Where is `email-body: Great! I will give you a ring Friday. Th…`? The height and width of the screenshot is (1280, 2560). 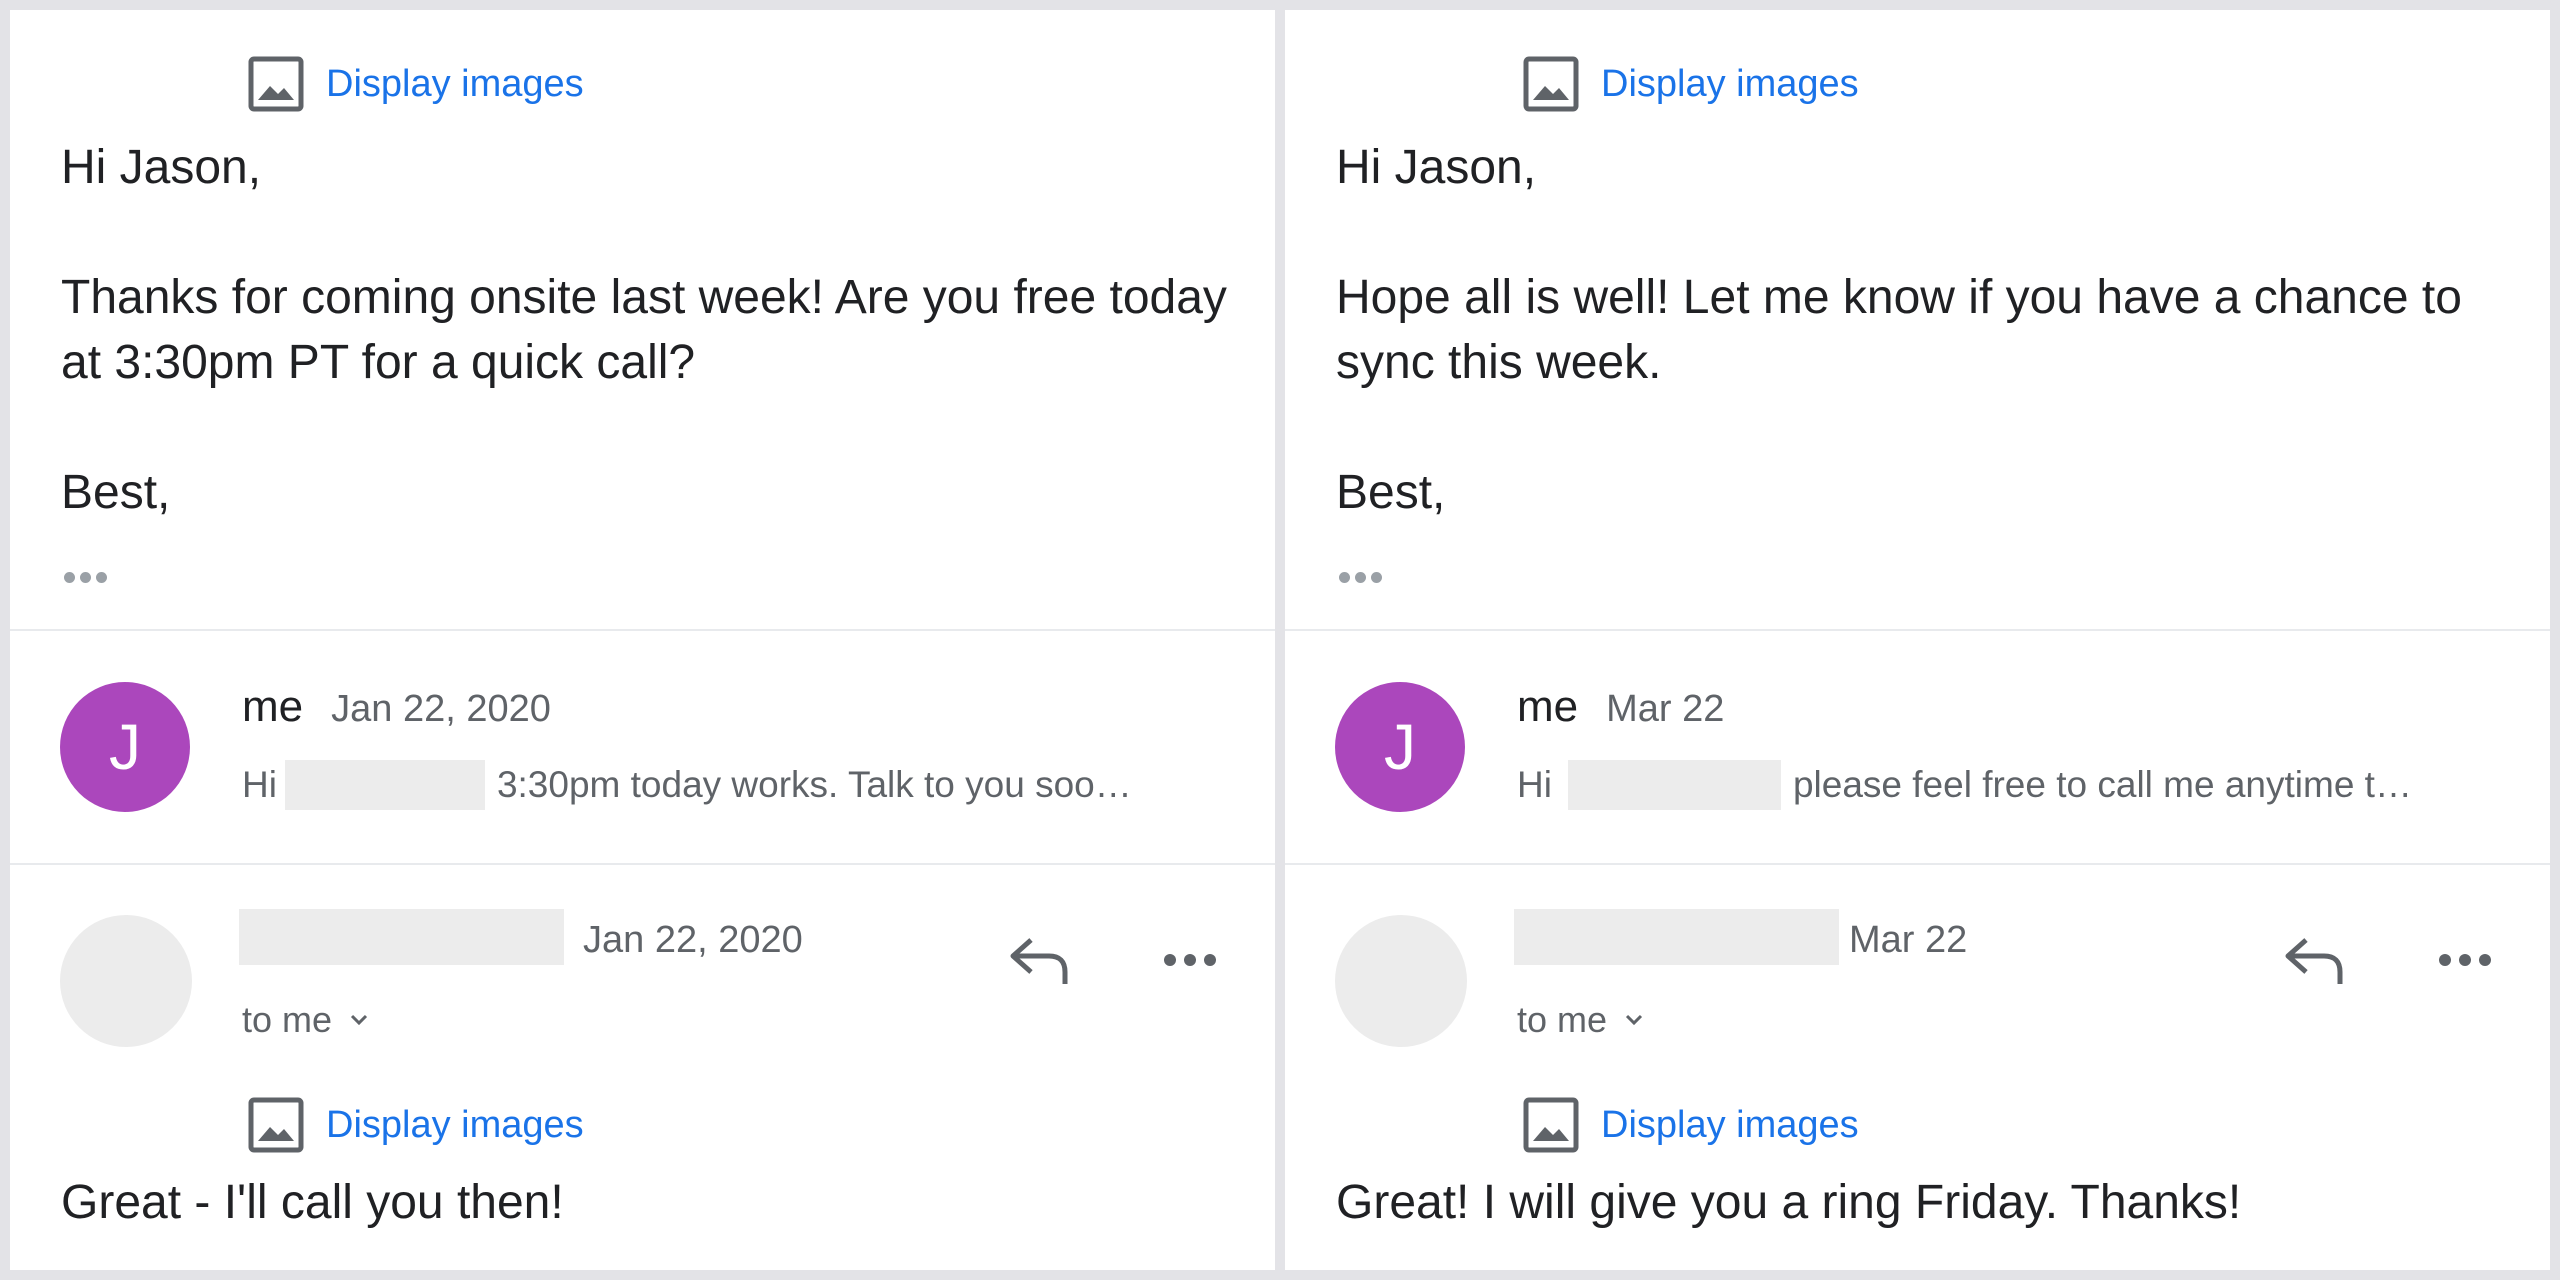
email-body: Great! I will give you a ring Friday. Th… is located at coordinates (1789, 1202).